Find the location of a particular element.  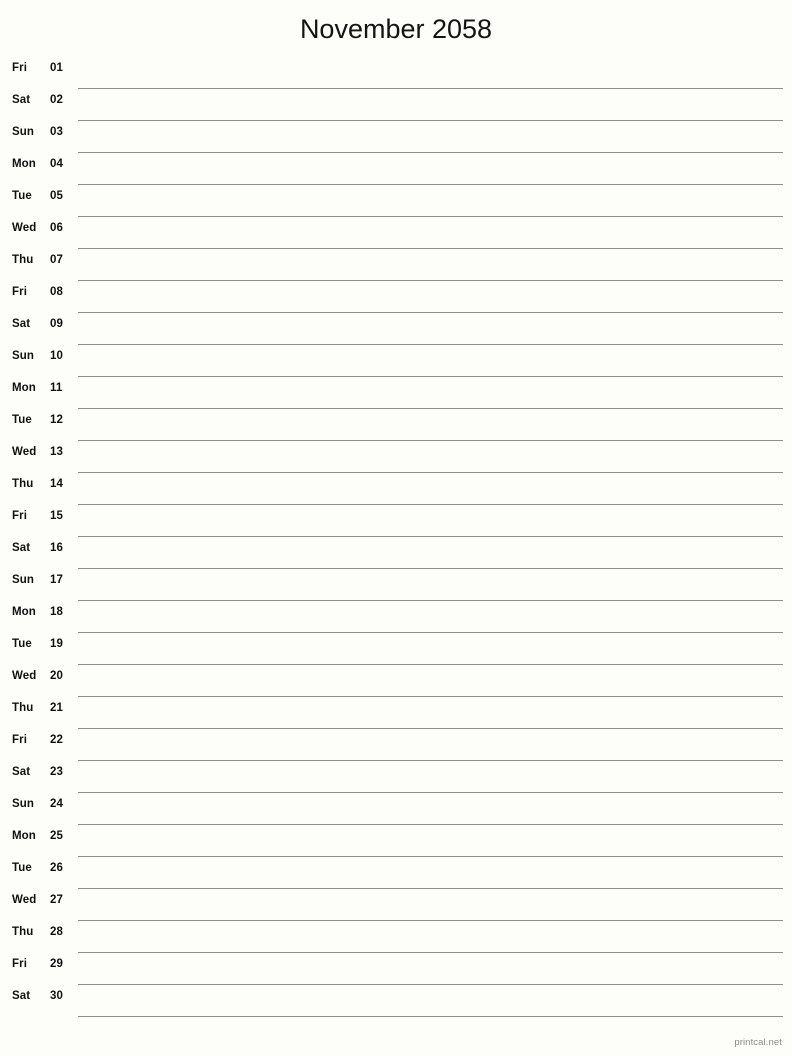

day-row: Wed 13 is located at coordinates (397, 457).